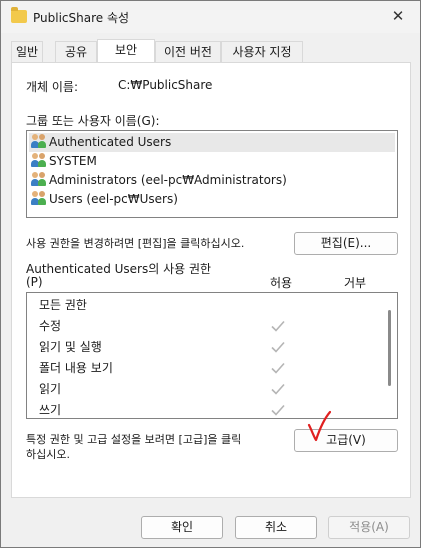 This screenshot has height=548, width=421. I want to click on list-item: Users (eel-pc₩Users), so click(103, 199).